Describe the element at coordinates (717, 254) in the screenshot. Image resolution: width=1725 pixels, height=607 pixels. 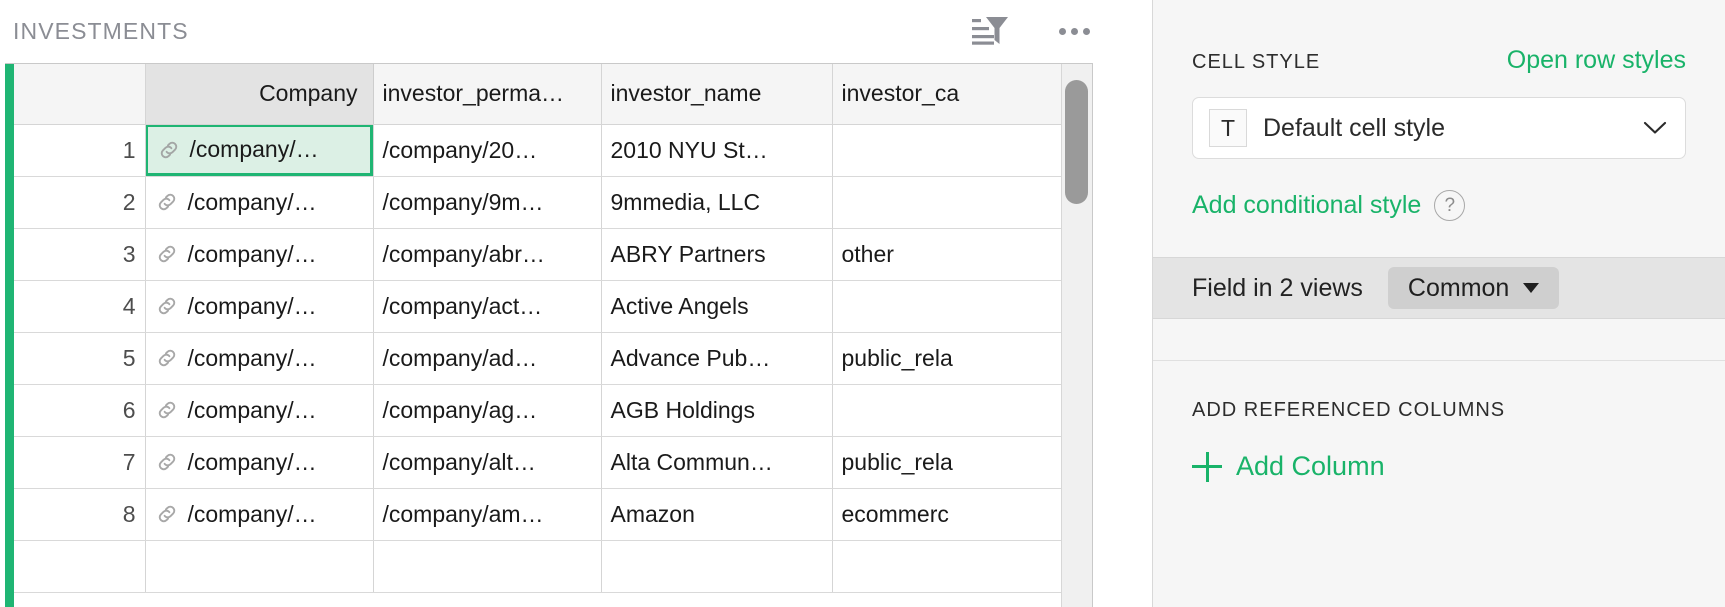
I see `cell-investor-name: ABRY Partners` at that location.